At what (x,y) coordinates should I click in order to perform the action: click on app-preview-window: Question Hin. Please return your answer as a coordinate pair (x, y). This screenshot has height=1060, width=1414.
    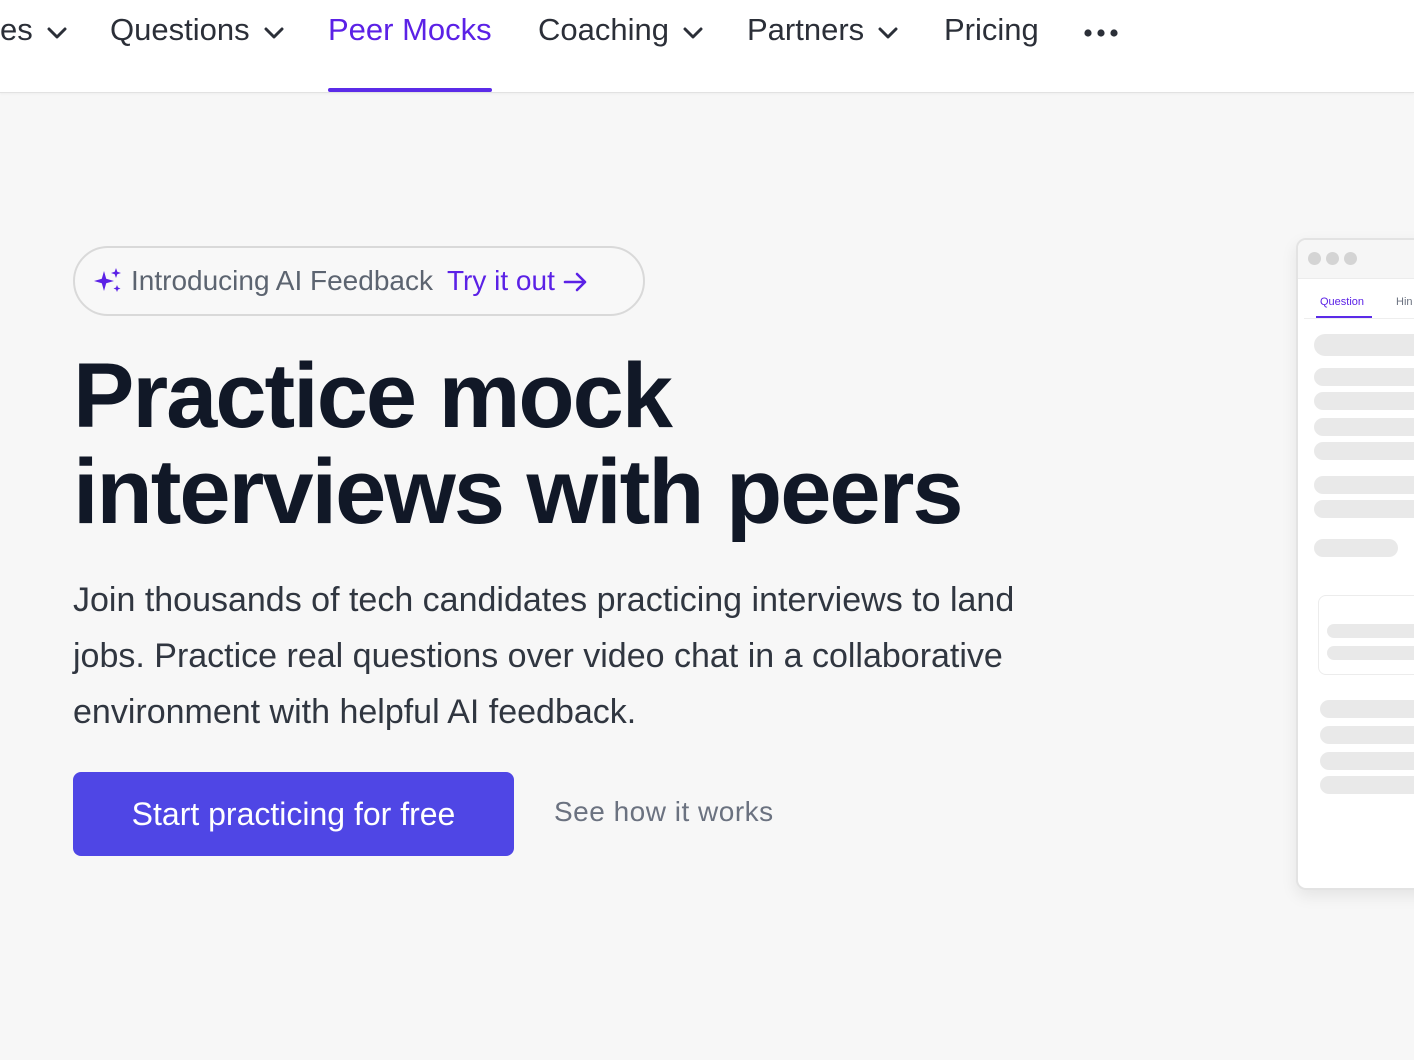
    Looking at the image, I should click on (1355, 564).